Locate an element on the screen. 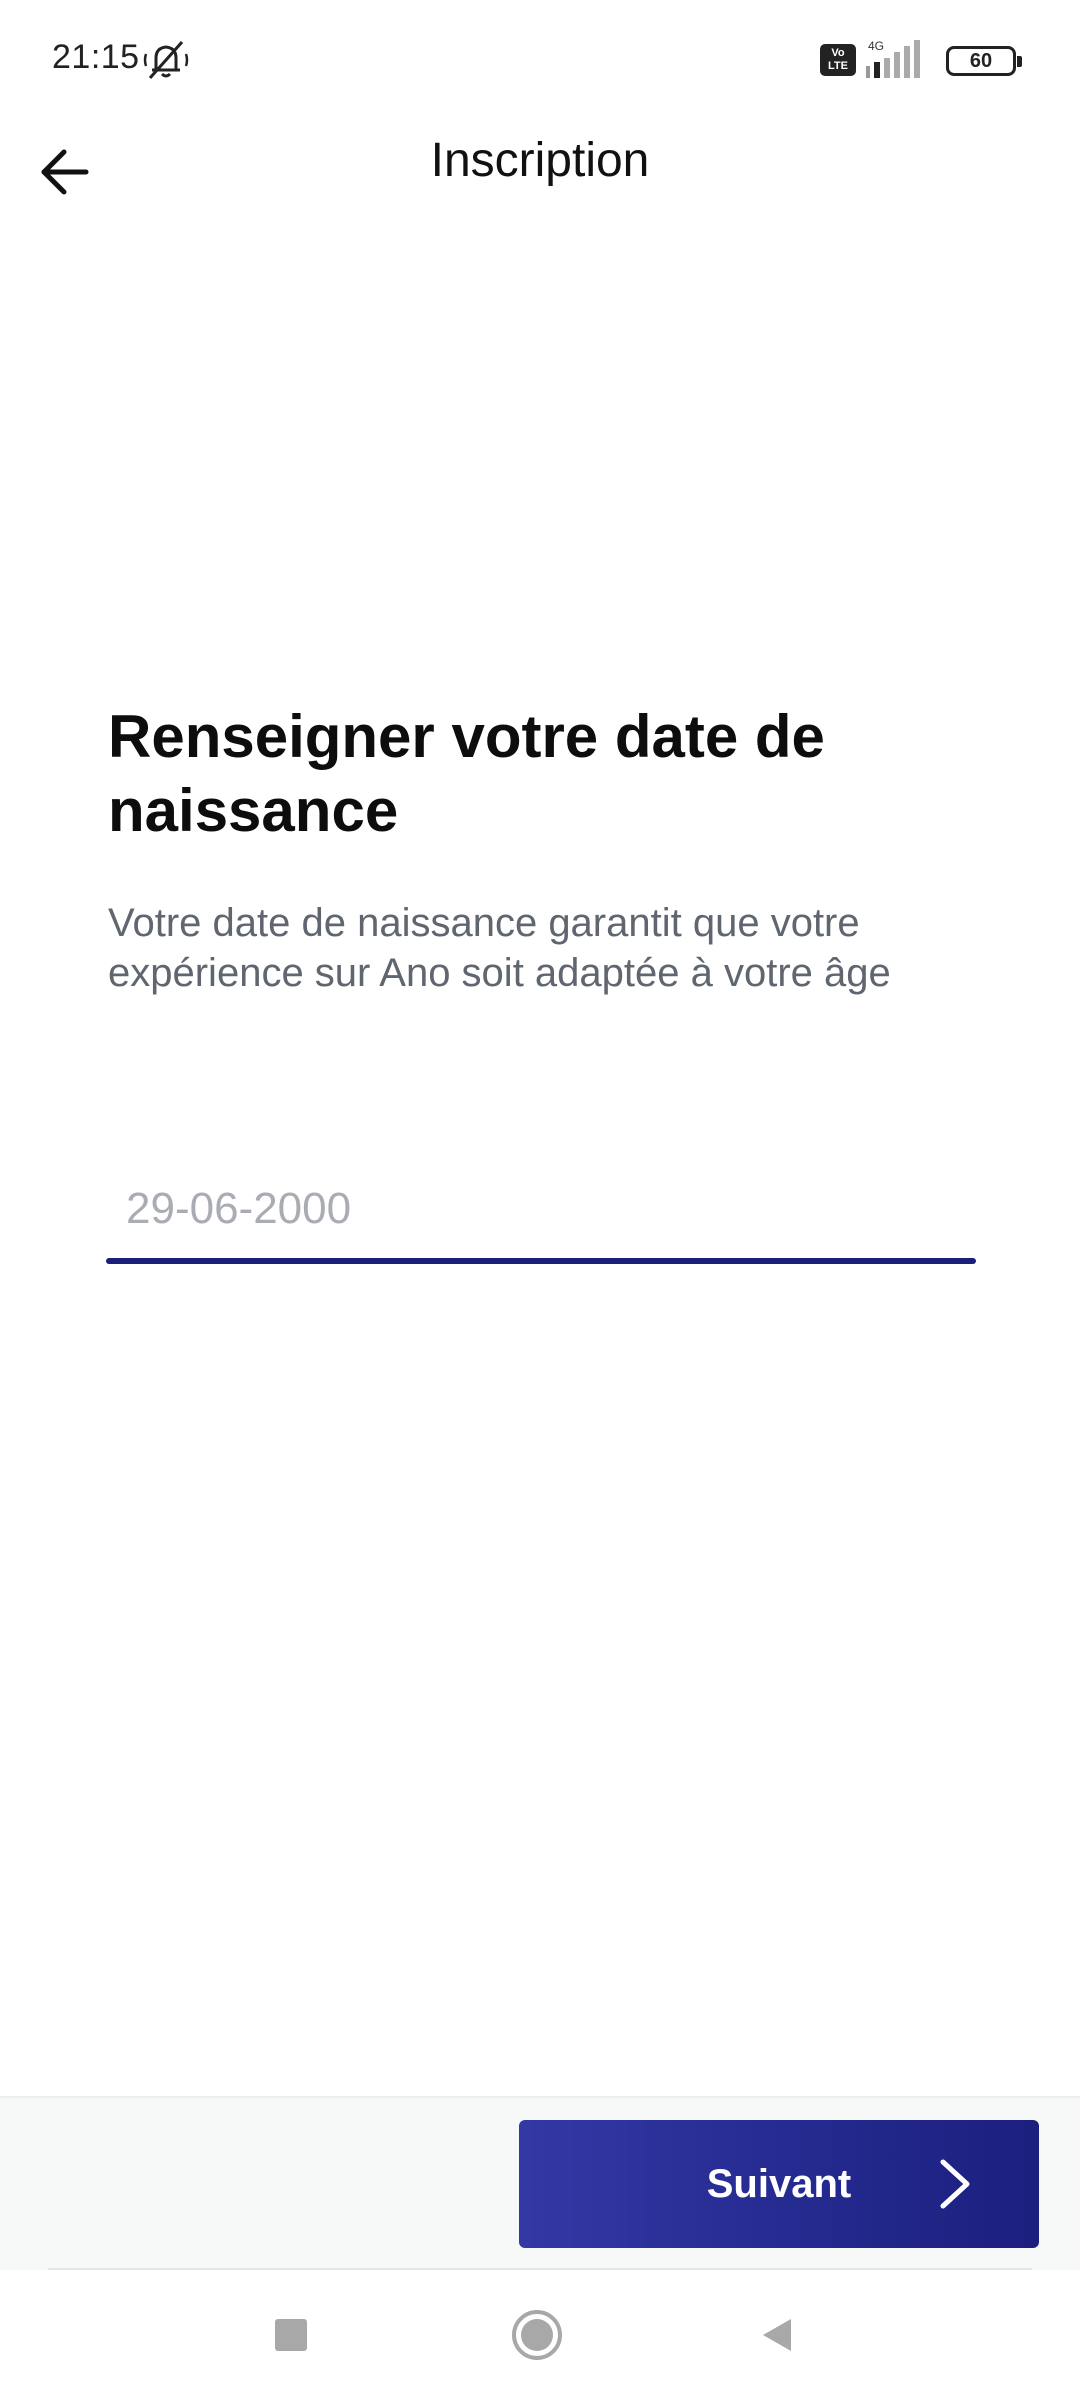 This screenshot has height=2400, width=1080. birthdate-field is located at coordinates (541, 1212).